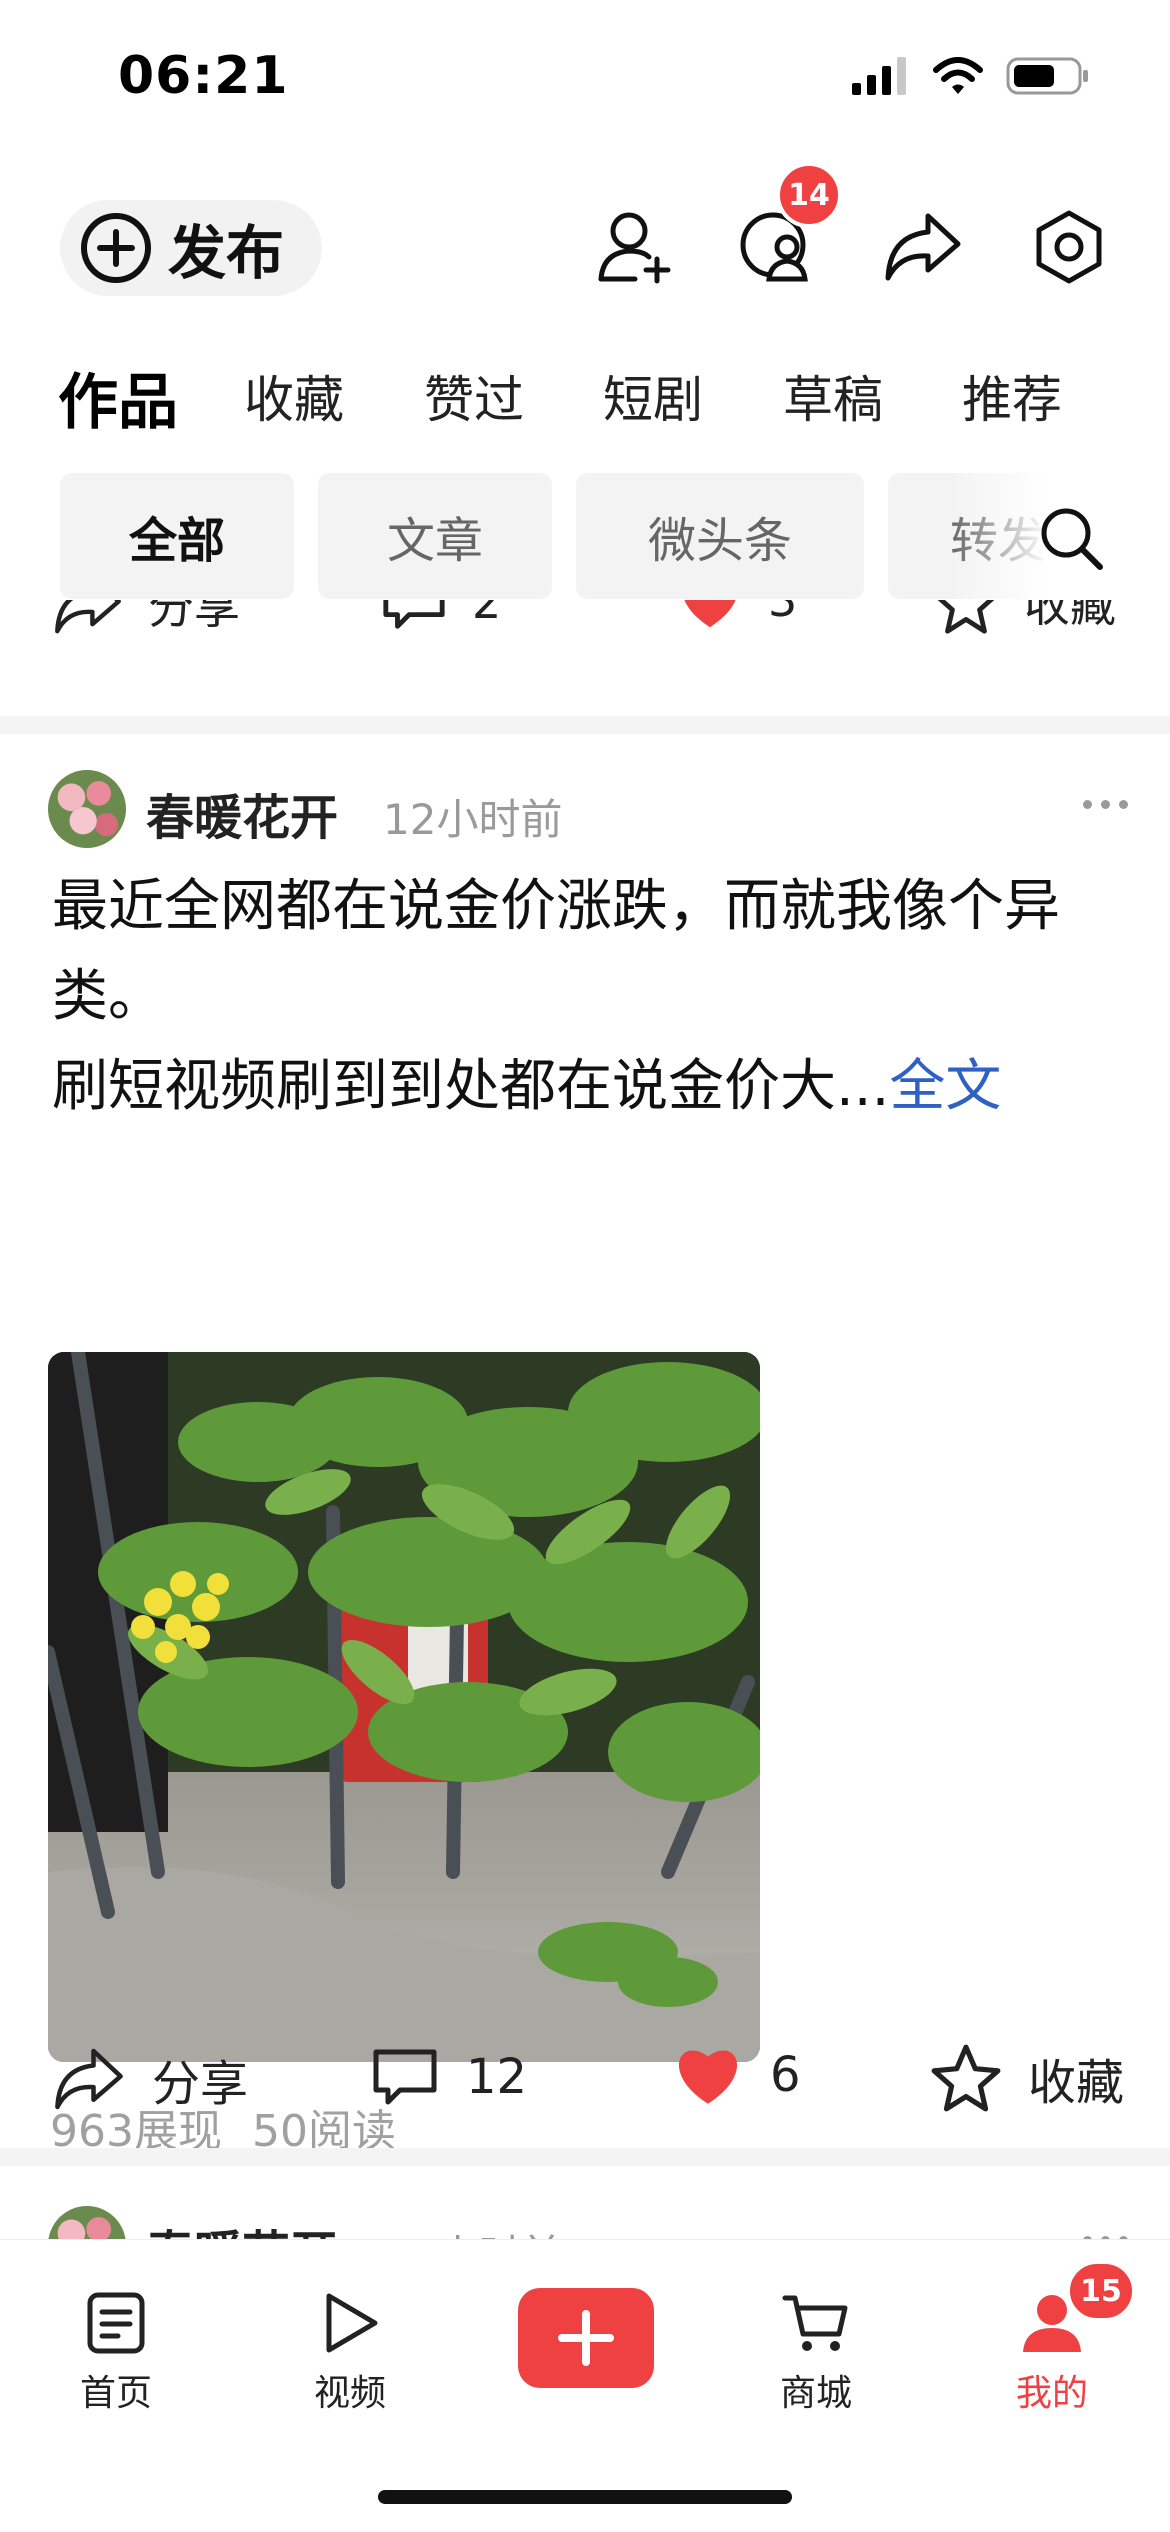  Describe the element at coordinates (585, 75) in the screenshot. I see `status-bar: 06:21` at that location.